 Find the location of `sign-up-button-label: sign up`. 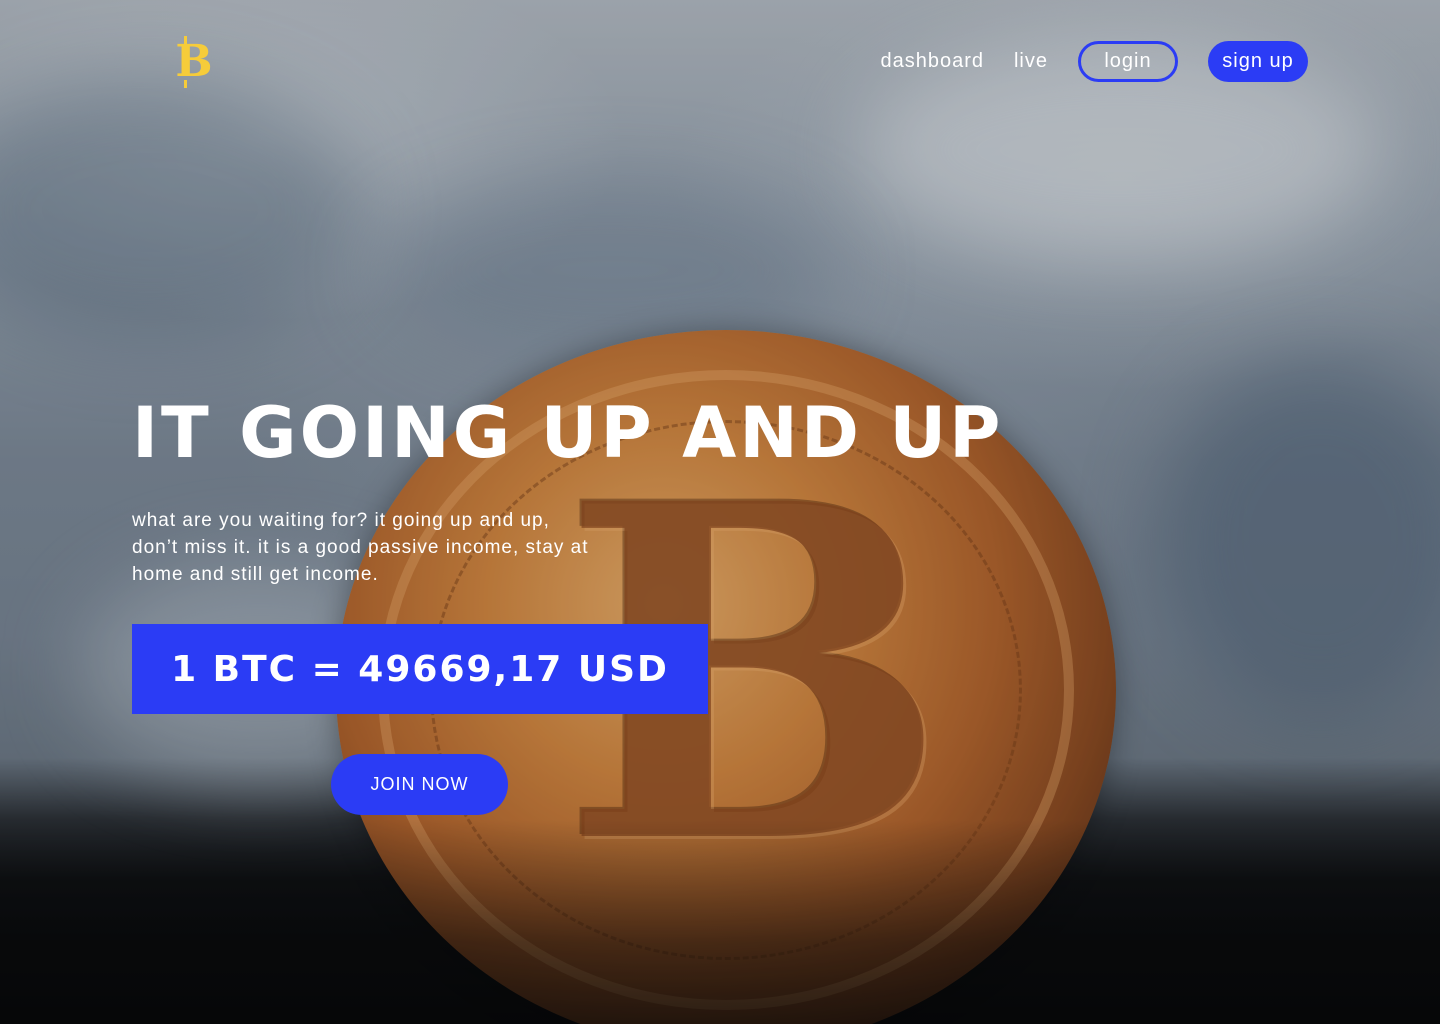

sign-up-button-label: sign up is located at coordinates (1258, 61).